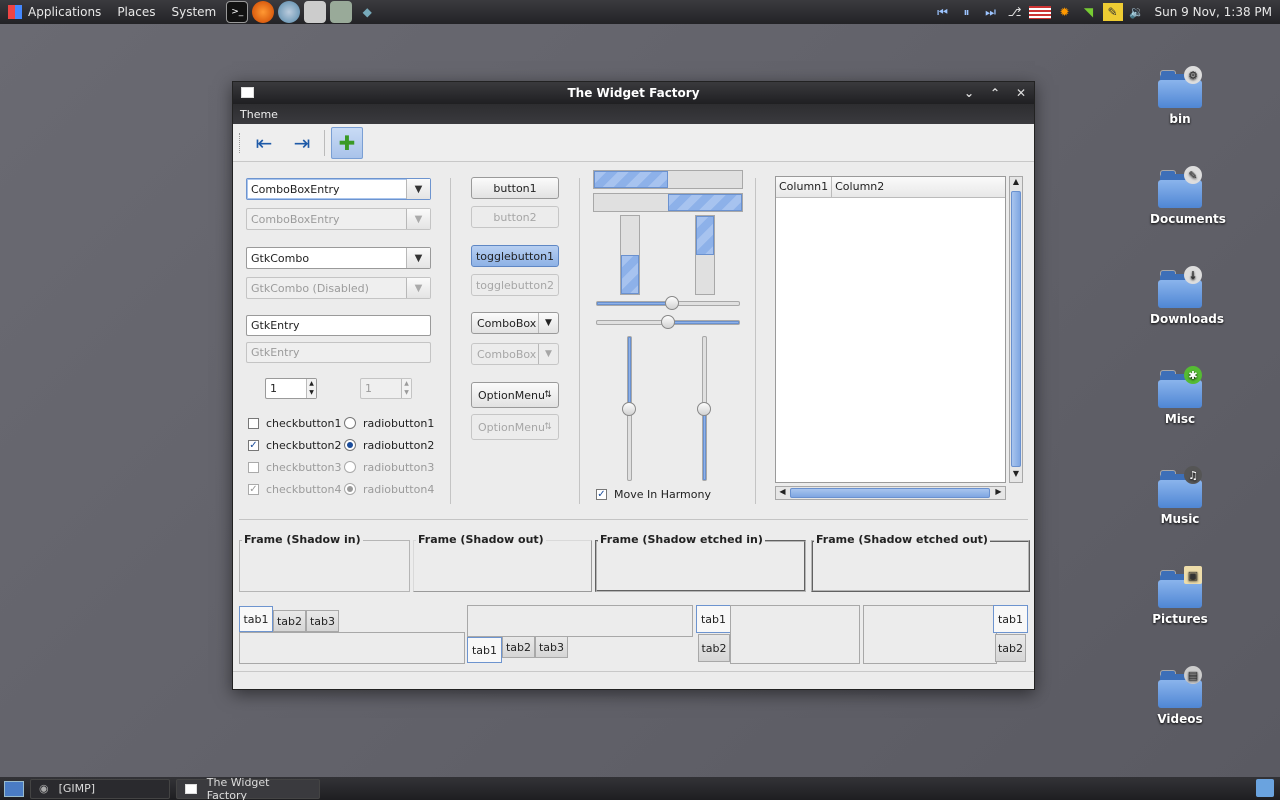  I want to click on radiobutton1-circle, so click(350, 423).